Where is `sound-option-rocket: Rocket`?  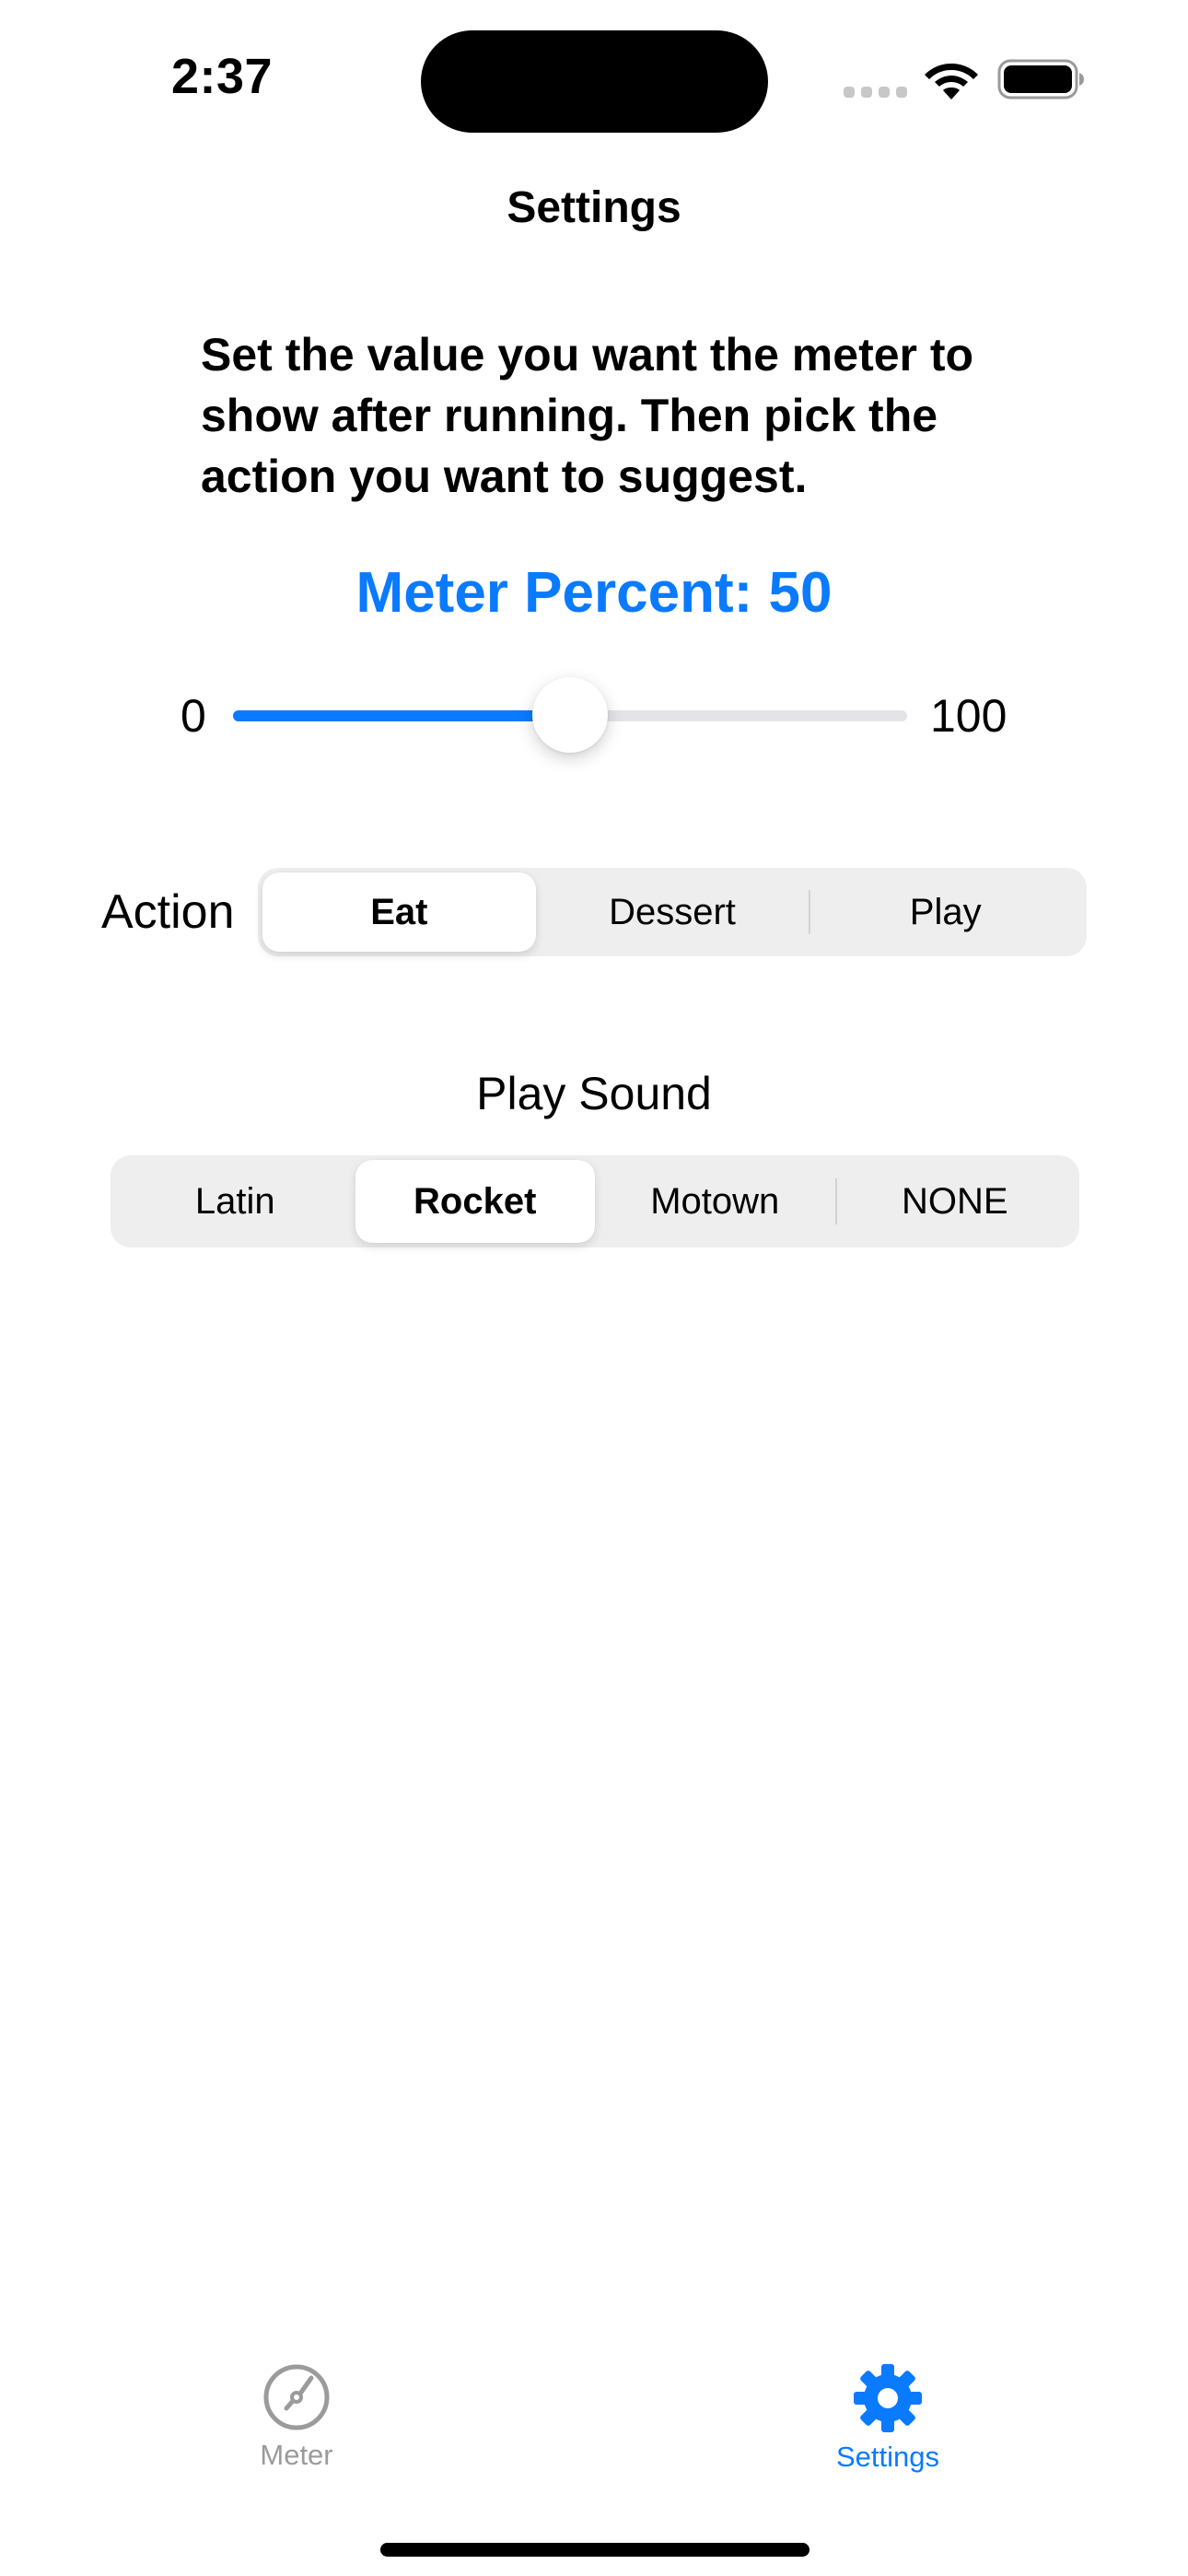
sound-option-rocket: Rocket is located at coordinates (475, 1201).